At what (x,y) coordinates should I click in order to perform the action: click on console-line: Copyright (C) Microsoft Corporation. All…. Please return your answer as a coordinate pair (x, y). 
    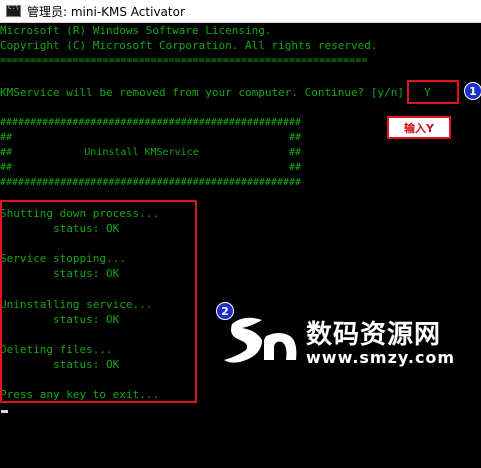
    Looking at the image, I should click on (189, 45).